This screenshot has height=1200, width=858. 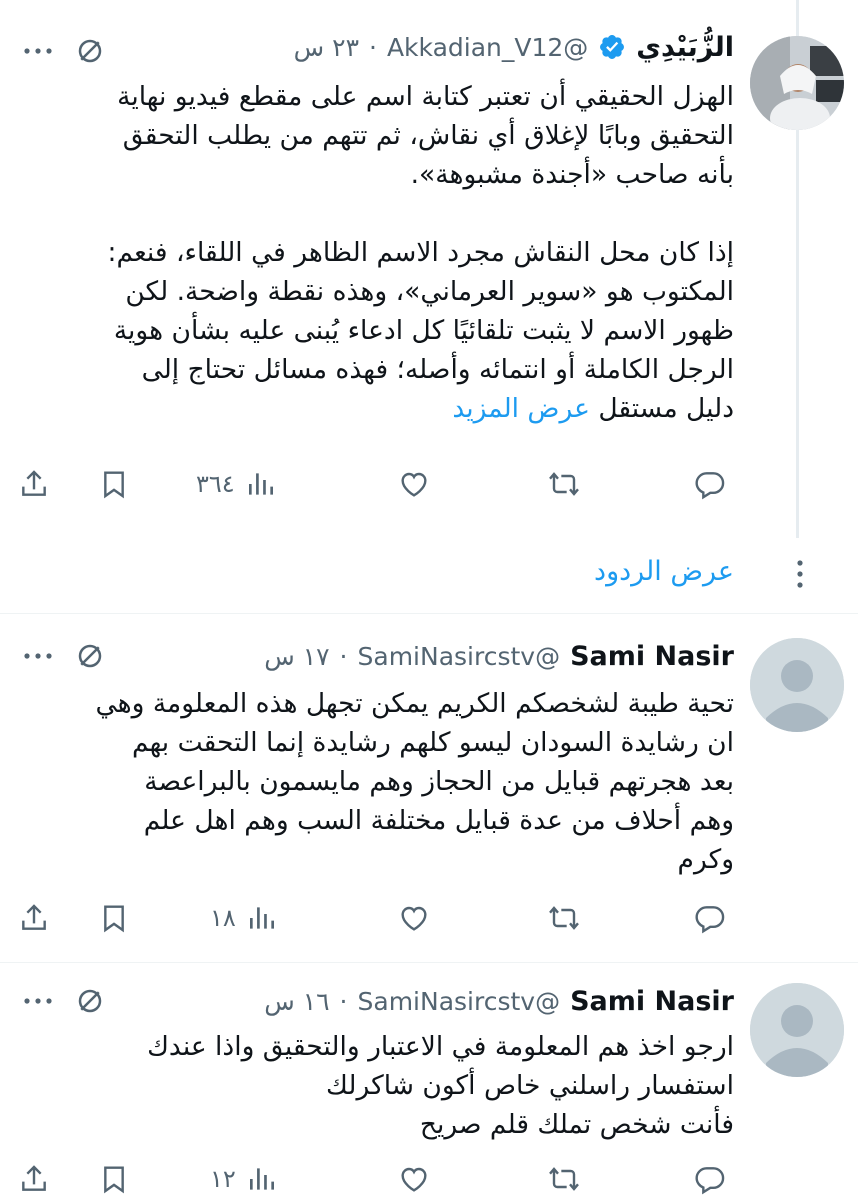 I want to click on action-bar: ١٢, so click(x=429, y=1179).